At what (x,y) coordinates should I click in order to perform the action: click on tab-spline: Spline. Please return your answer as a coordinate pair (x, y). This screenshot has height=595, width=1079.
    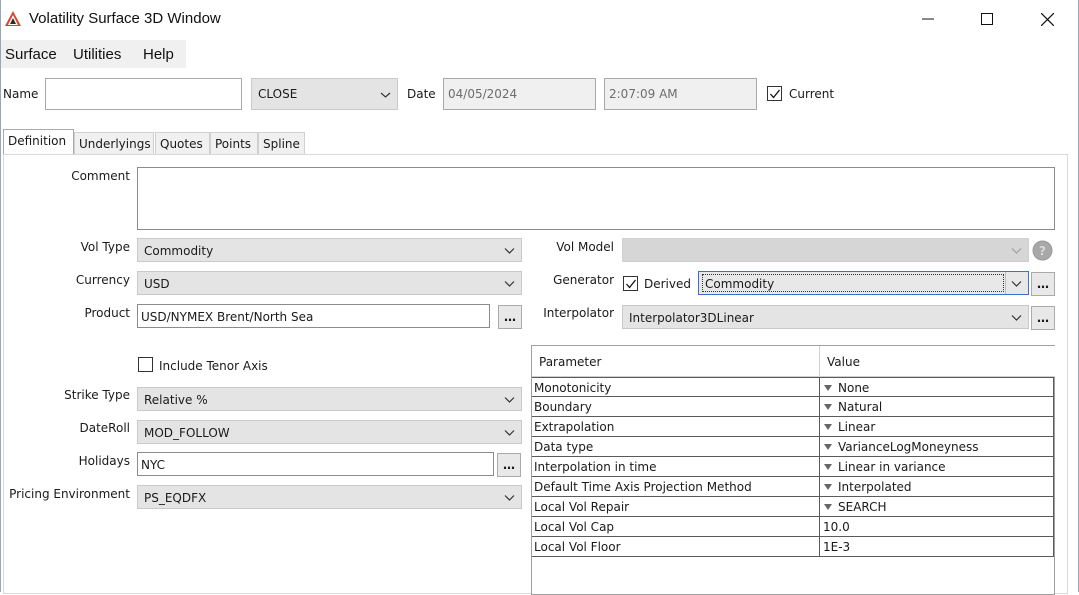
    Looking at the image, I should click on (281, 143).